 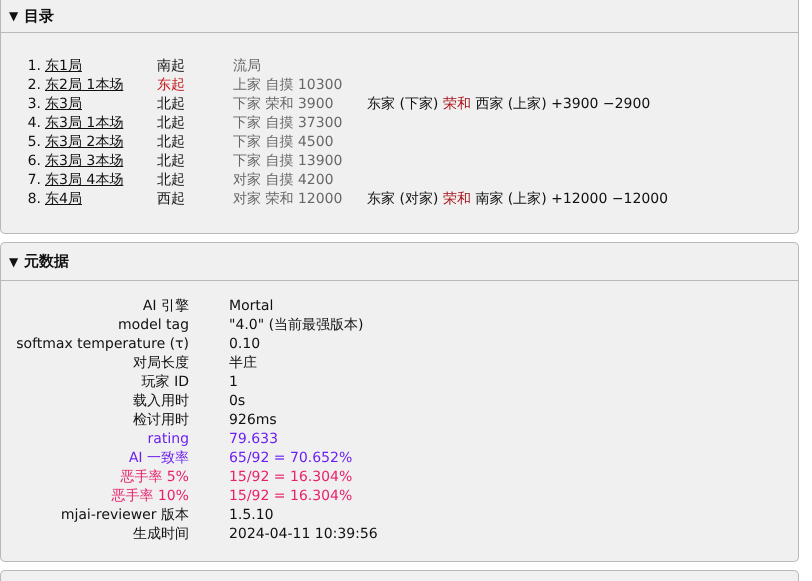 What do you see at coordinates (160, 363) in the screenshot?
I see `field-label: 对局长度` at bounding box center [160, 363].